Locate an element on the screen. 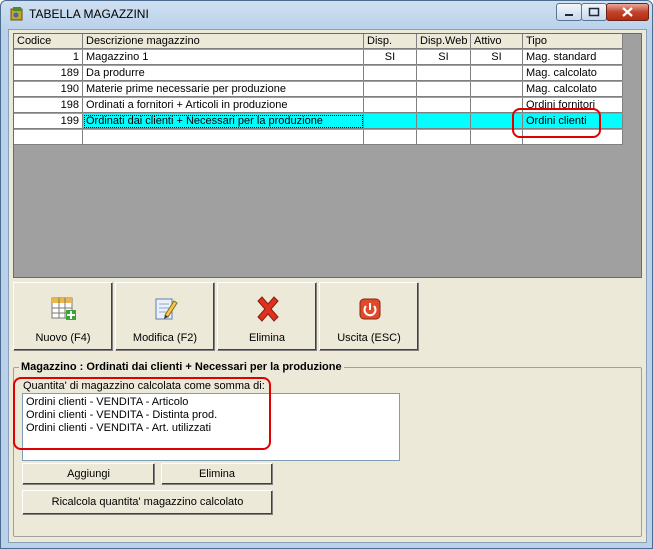 The height and width of the screenshot is (549, 653). maximize-icon is located at coordinates (594, 12).